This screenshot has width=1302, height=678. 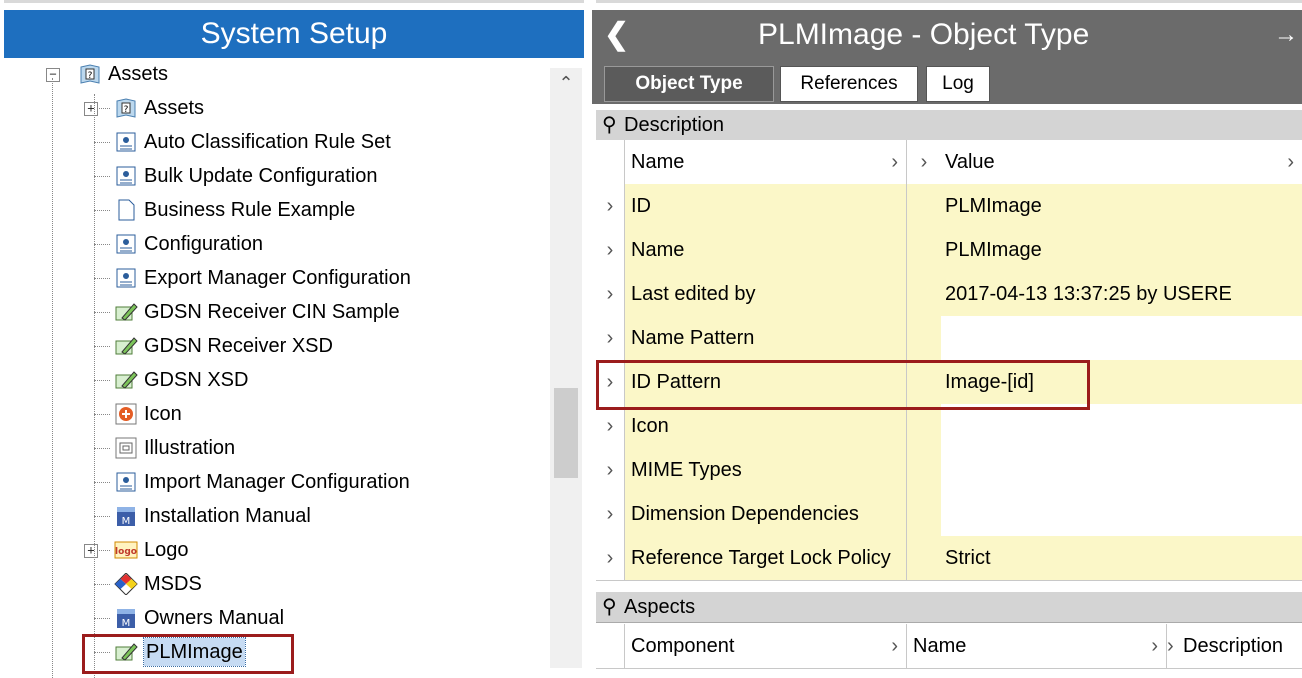 What do you see at coordinates (949, 125) in the screenshot?
I see `description-section-header: ⚲ Description` at bounding box center [949, 125].